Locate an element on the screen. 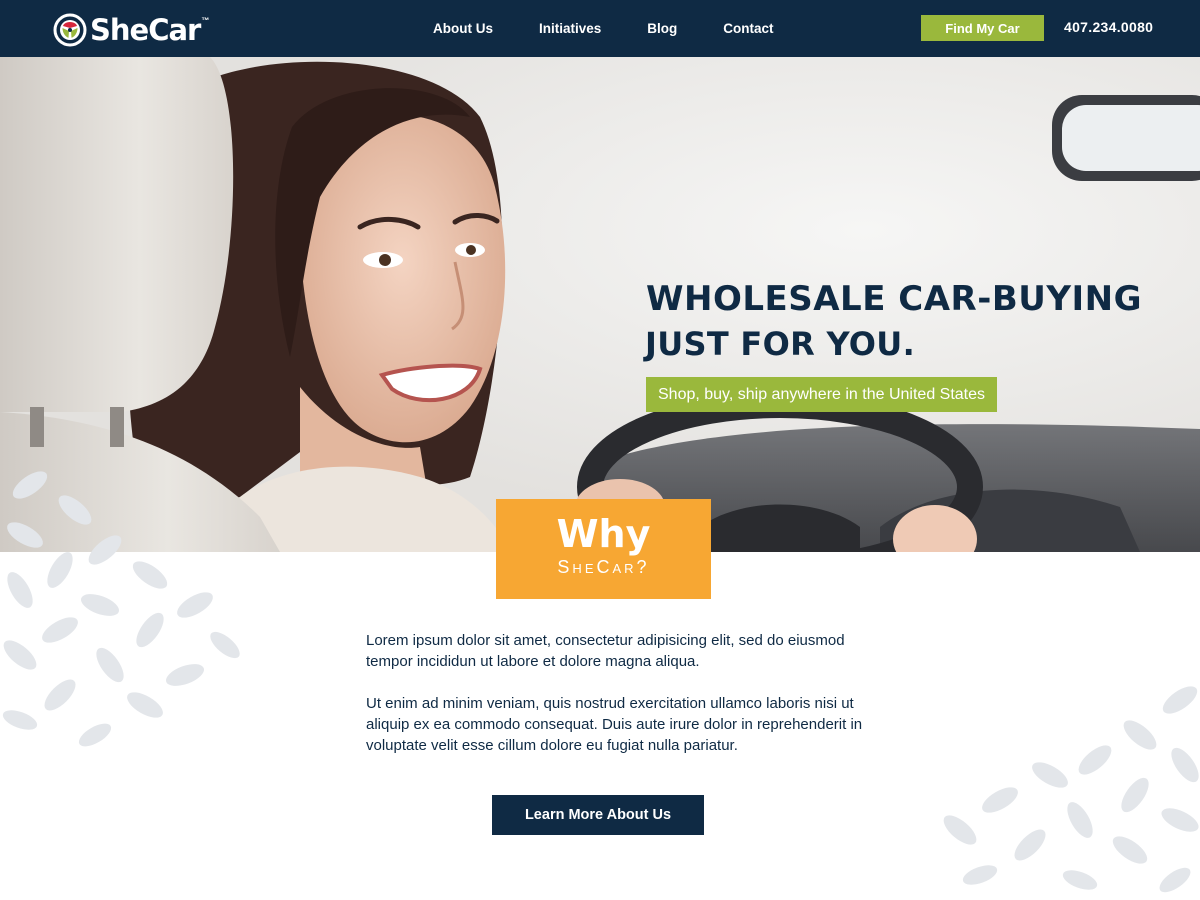 This screenshot has width=1200, height=900. nav-link-about-us: About Us is located at coordinates (463, 28).